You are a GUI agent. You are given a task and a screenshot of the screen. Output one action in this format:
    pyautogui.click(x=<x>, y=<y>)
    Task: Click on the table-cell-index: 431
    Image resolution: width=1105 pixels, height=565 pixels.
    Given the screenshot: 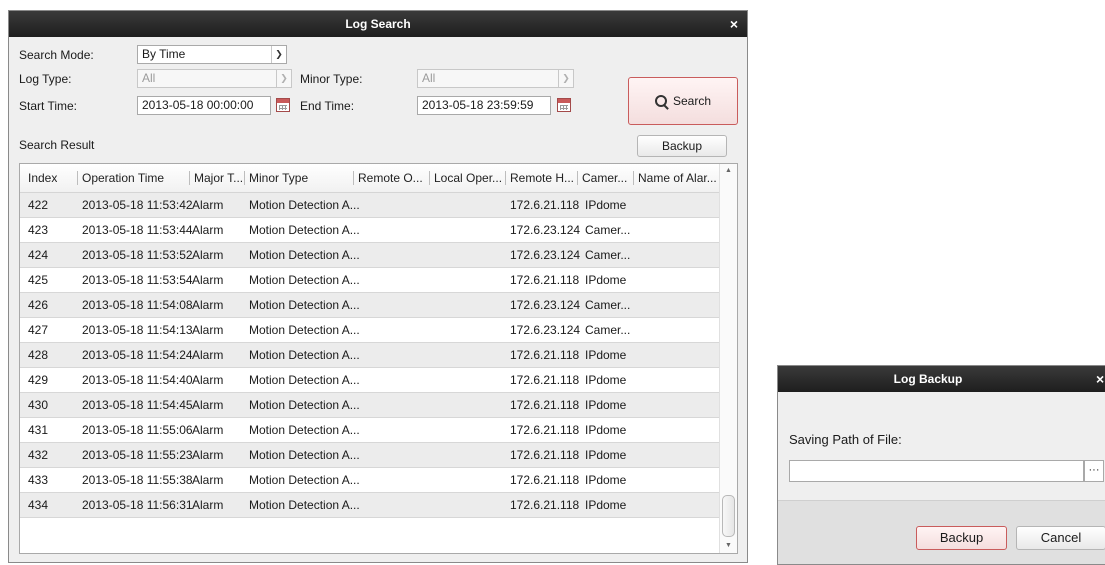 What is the action you would take?
    pyautogui.click(x=38, y=430)
    